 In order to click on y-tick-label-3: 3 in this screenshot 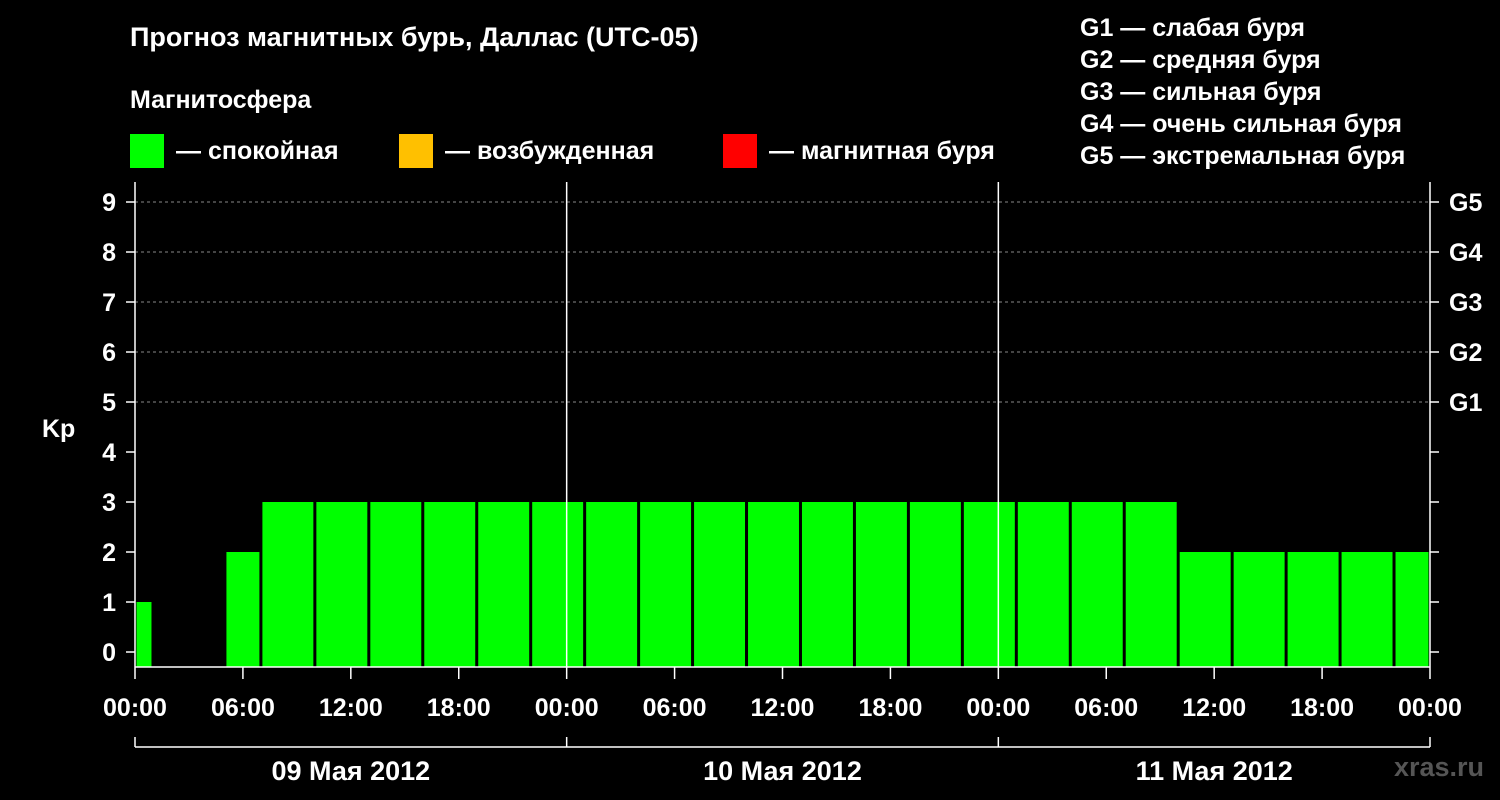, I will do `click(109, 503)`.